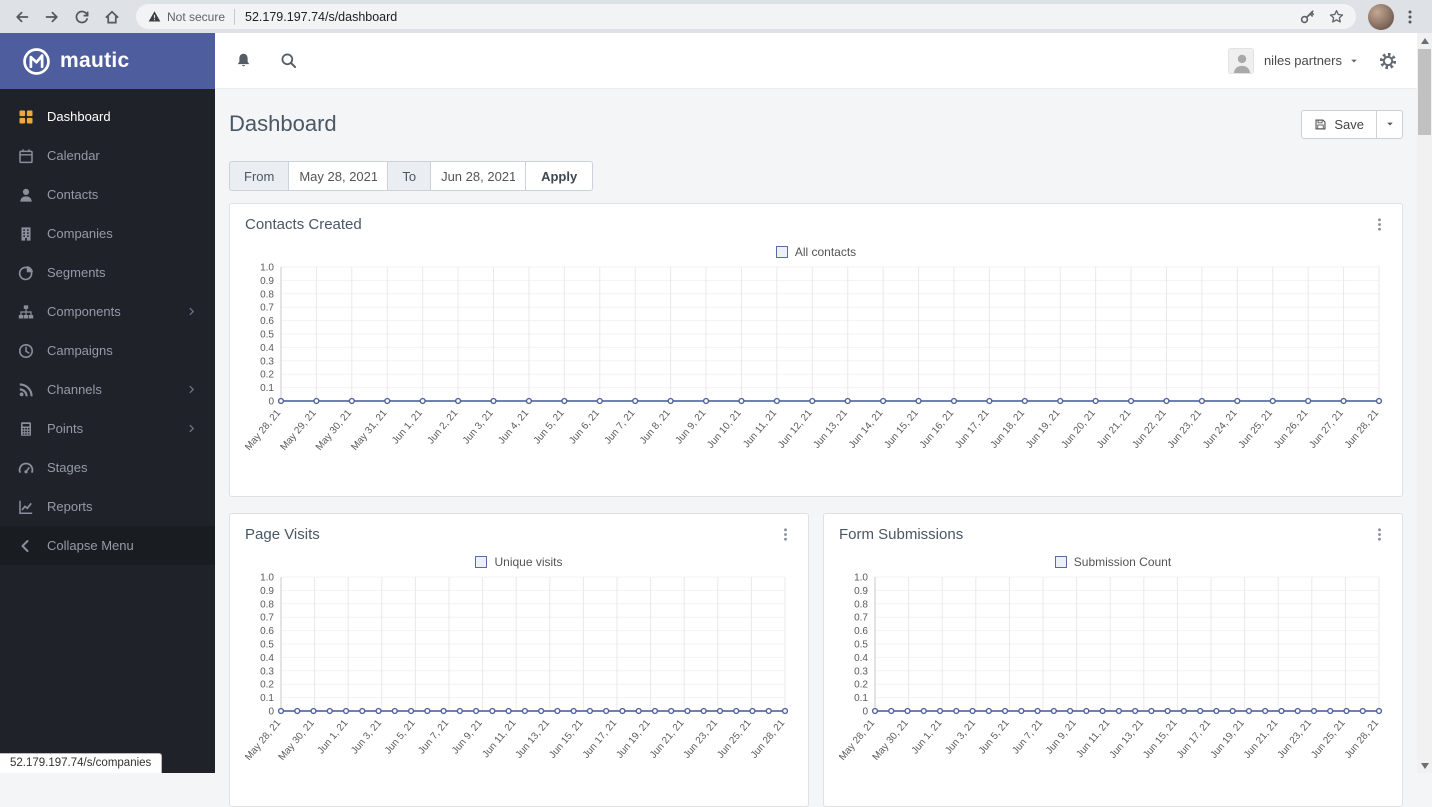 Image resolution: width=1432 pixels, height=807 pixels. I want to click on search-icon, so click(288, 60).